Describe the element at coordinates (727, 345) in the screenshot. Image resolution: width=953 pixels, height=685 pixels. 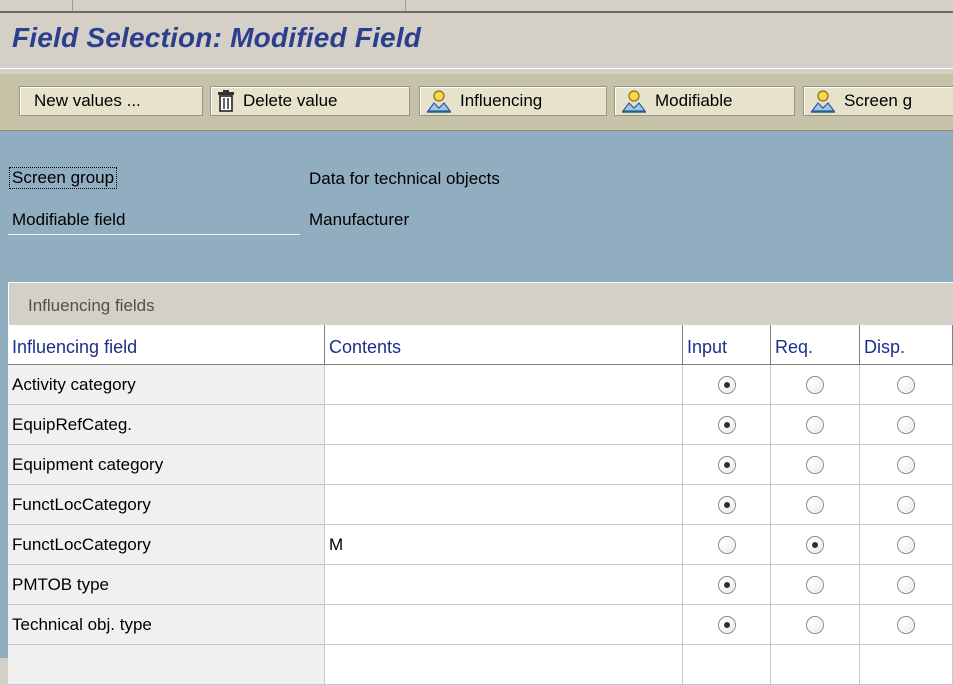
I see `col-header-input: Input` at that location.